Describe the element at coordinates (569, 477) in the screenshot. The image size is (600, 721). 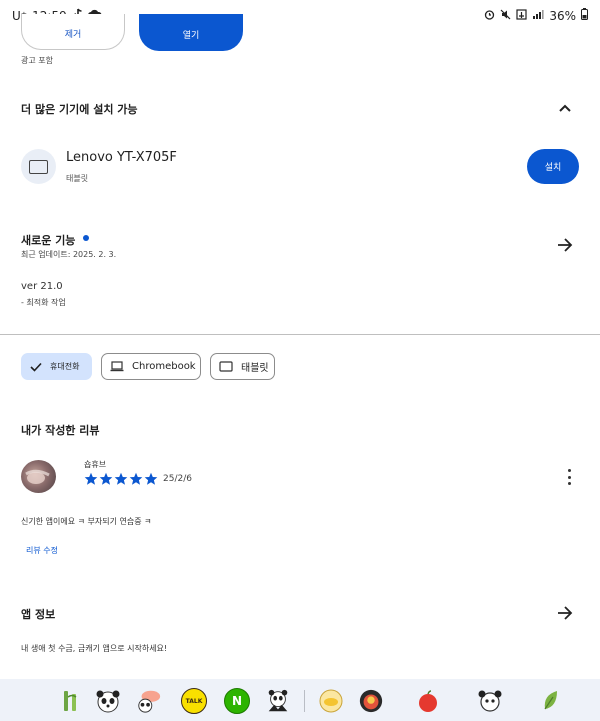
I see `more-options-icon` at that location.